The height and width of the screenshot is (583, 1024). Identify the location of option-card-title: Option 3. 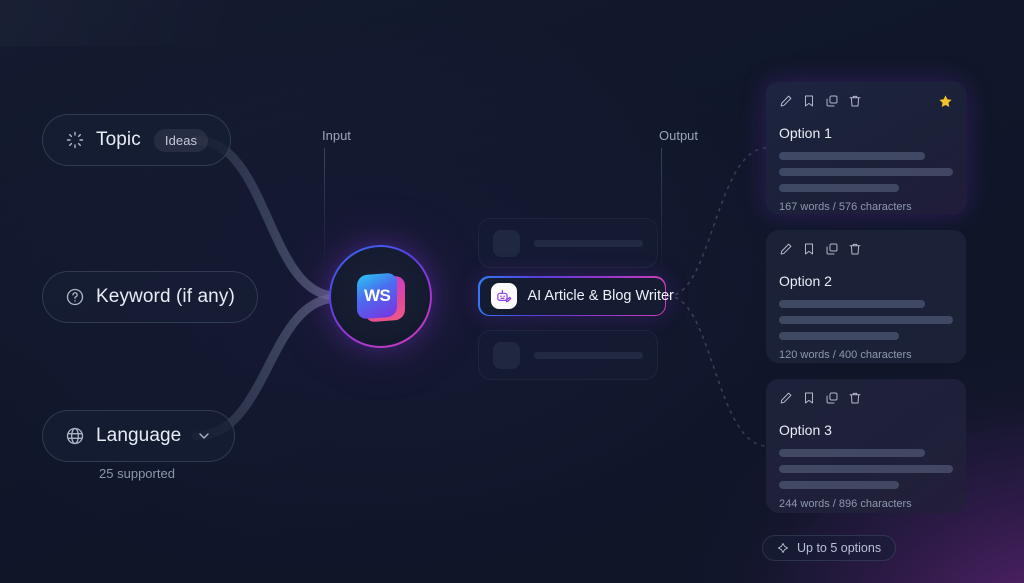
(805, 430).